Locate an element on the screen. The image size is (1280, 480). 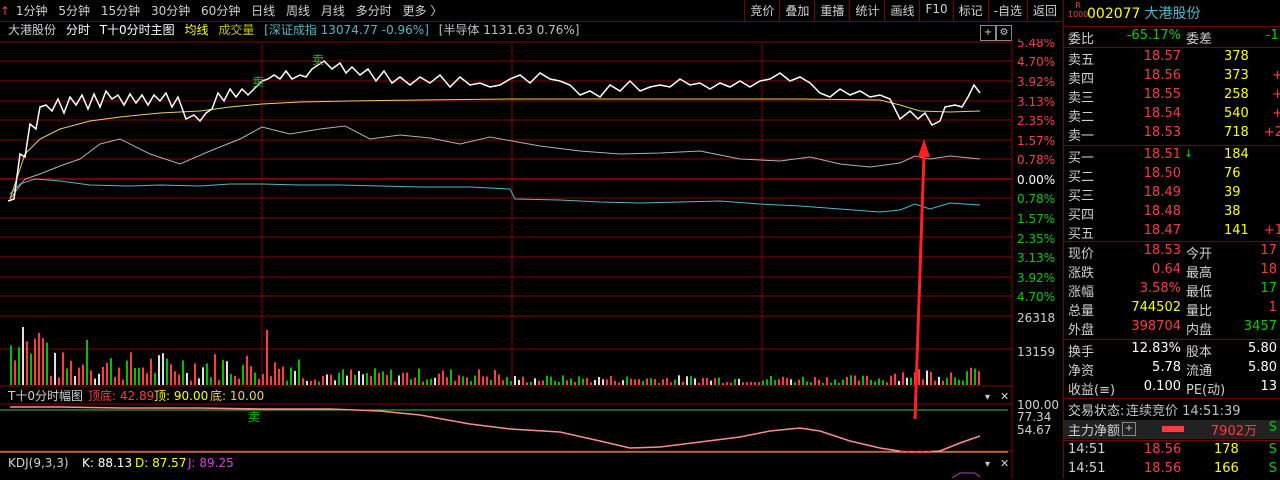
ask-row: 卖四 18.56 373 + is located at coordinates (1172, 77).